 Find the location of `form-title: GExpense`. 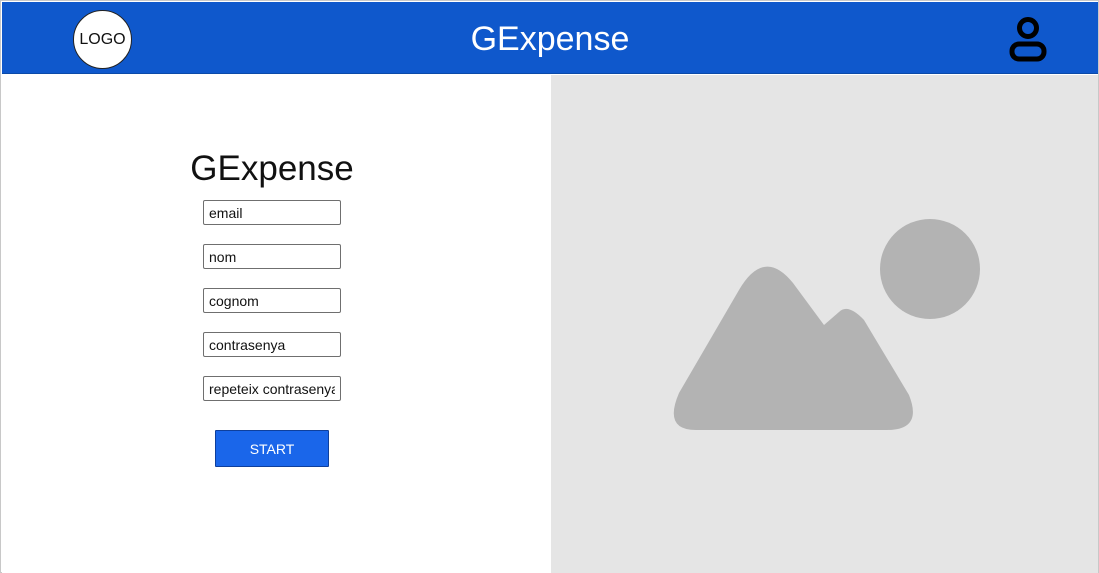

form-title: GExpense is located at coordinates (272, 168).